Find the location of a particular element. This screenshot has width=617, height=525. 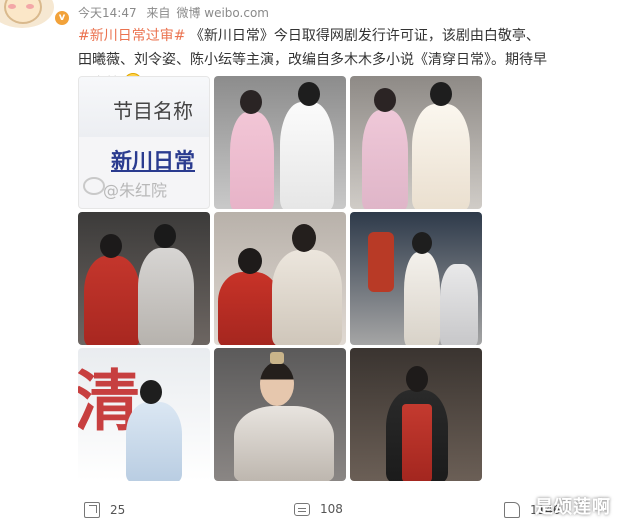

post-source: 微博 weibo.com is located at coordinates (222, 13).